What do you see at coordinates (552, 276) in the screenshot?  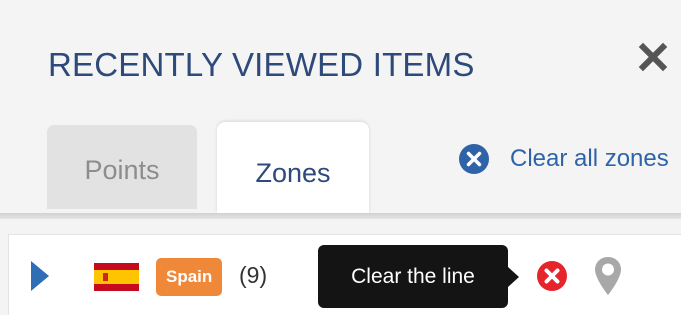 I see `red-circle-x-icon` at bounding box center [552, 276].